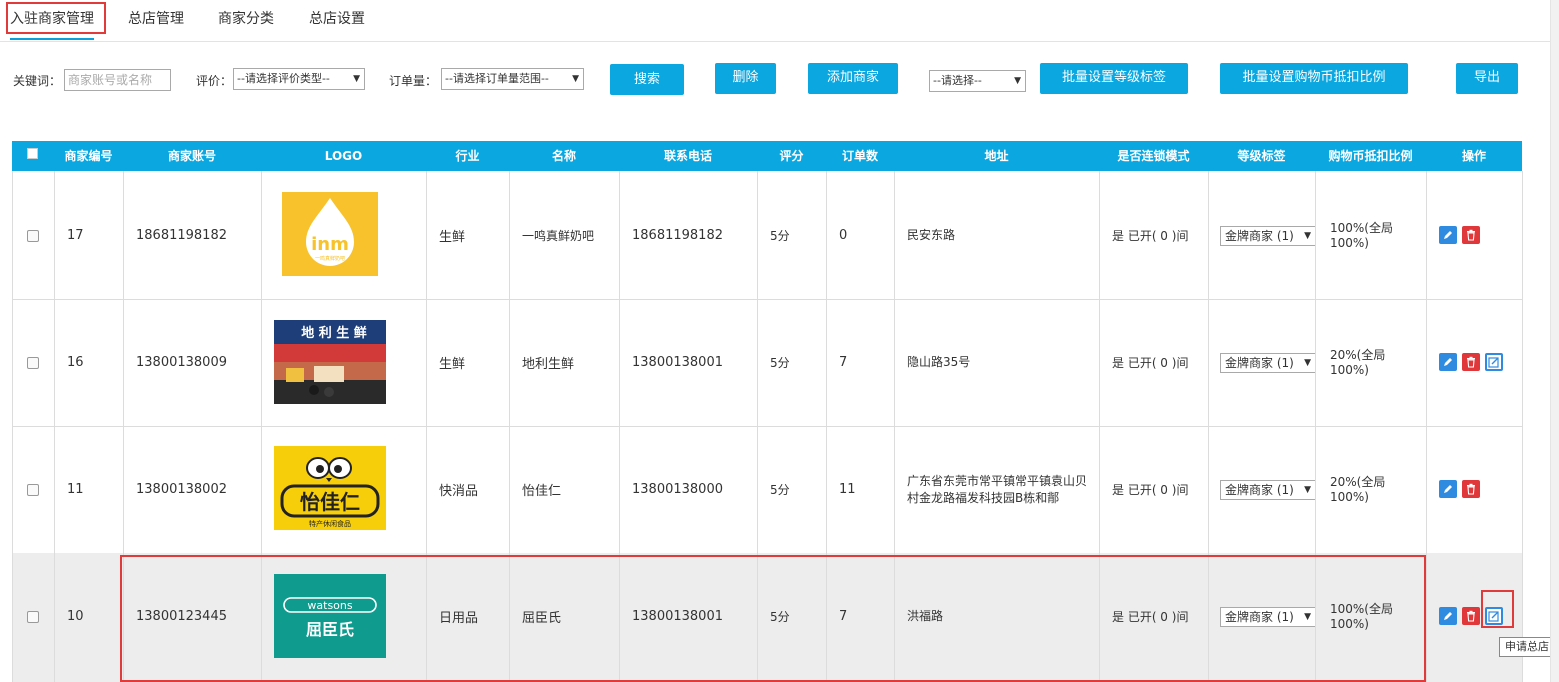  What do you see at coordinates (1554, 341) in the screenshot?
I see `vertical-scrollbar` at bounding box center [1554, 341].